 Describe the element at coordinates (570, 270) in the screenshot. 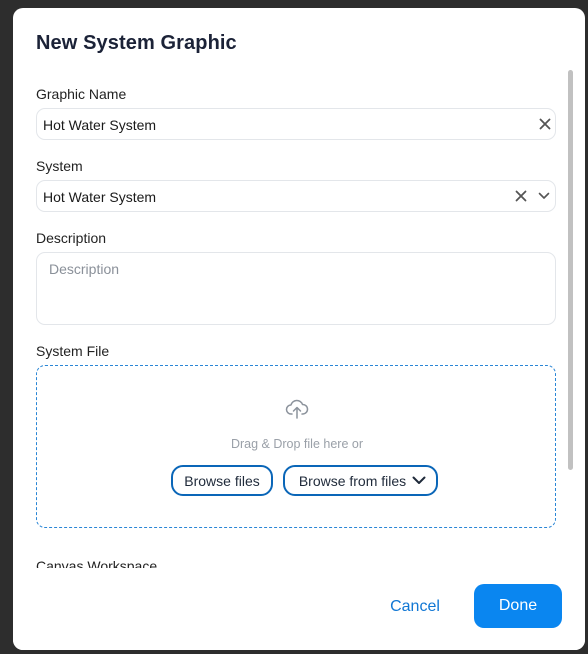

I see `scrollbar-thumb` at that location.